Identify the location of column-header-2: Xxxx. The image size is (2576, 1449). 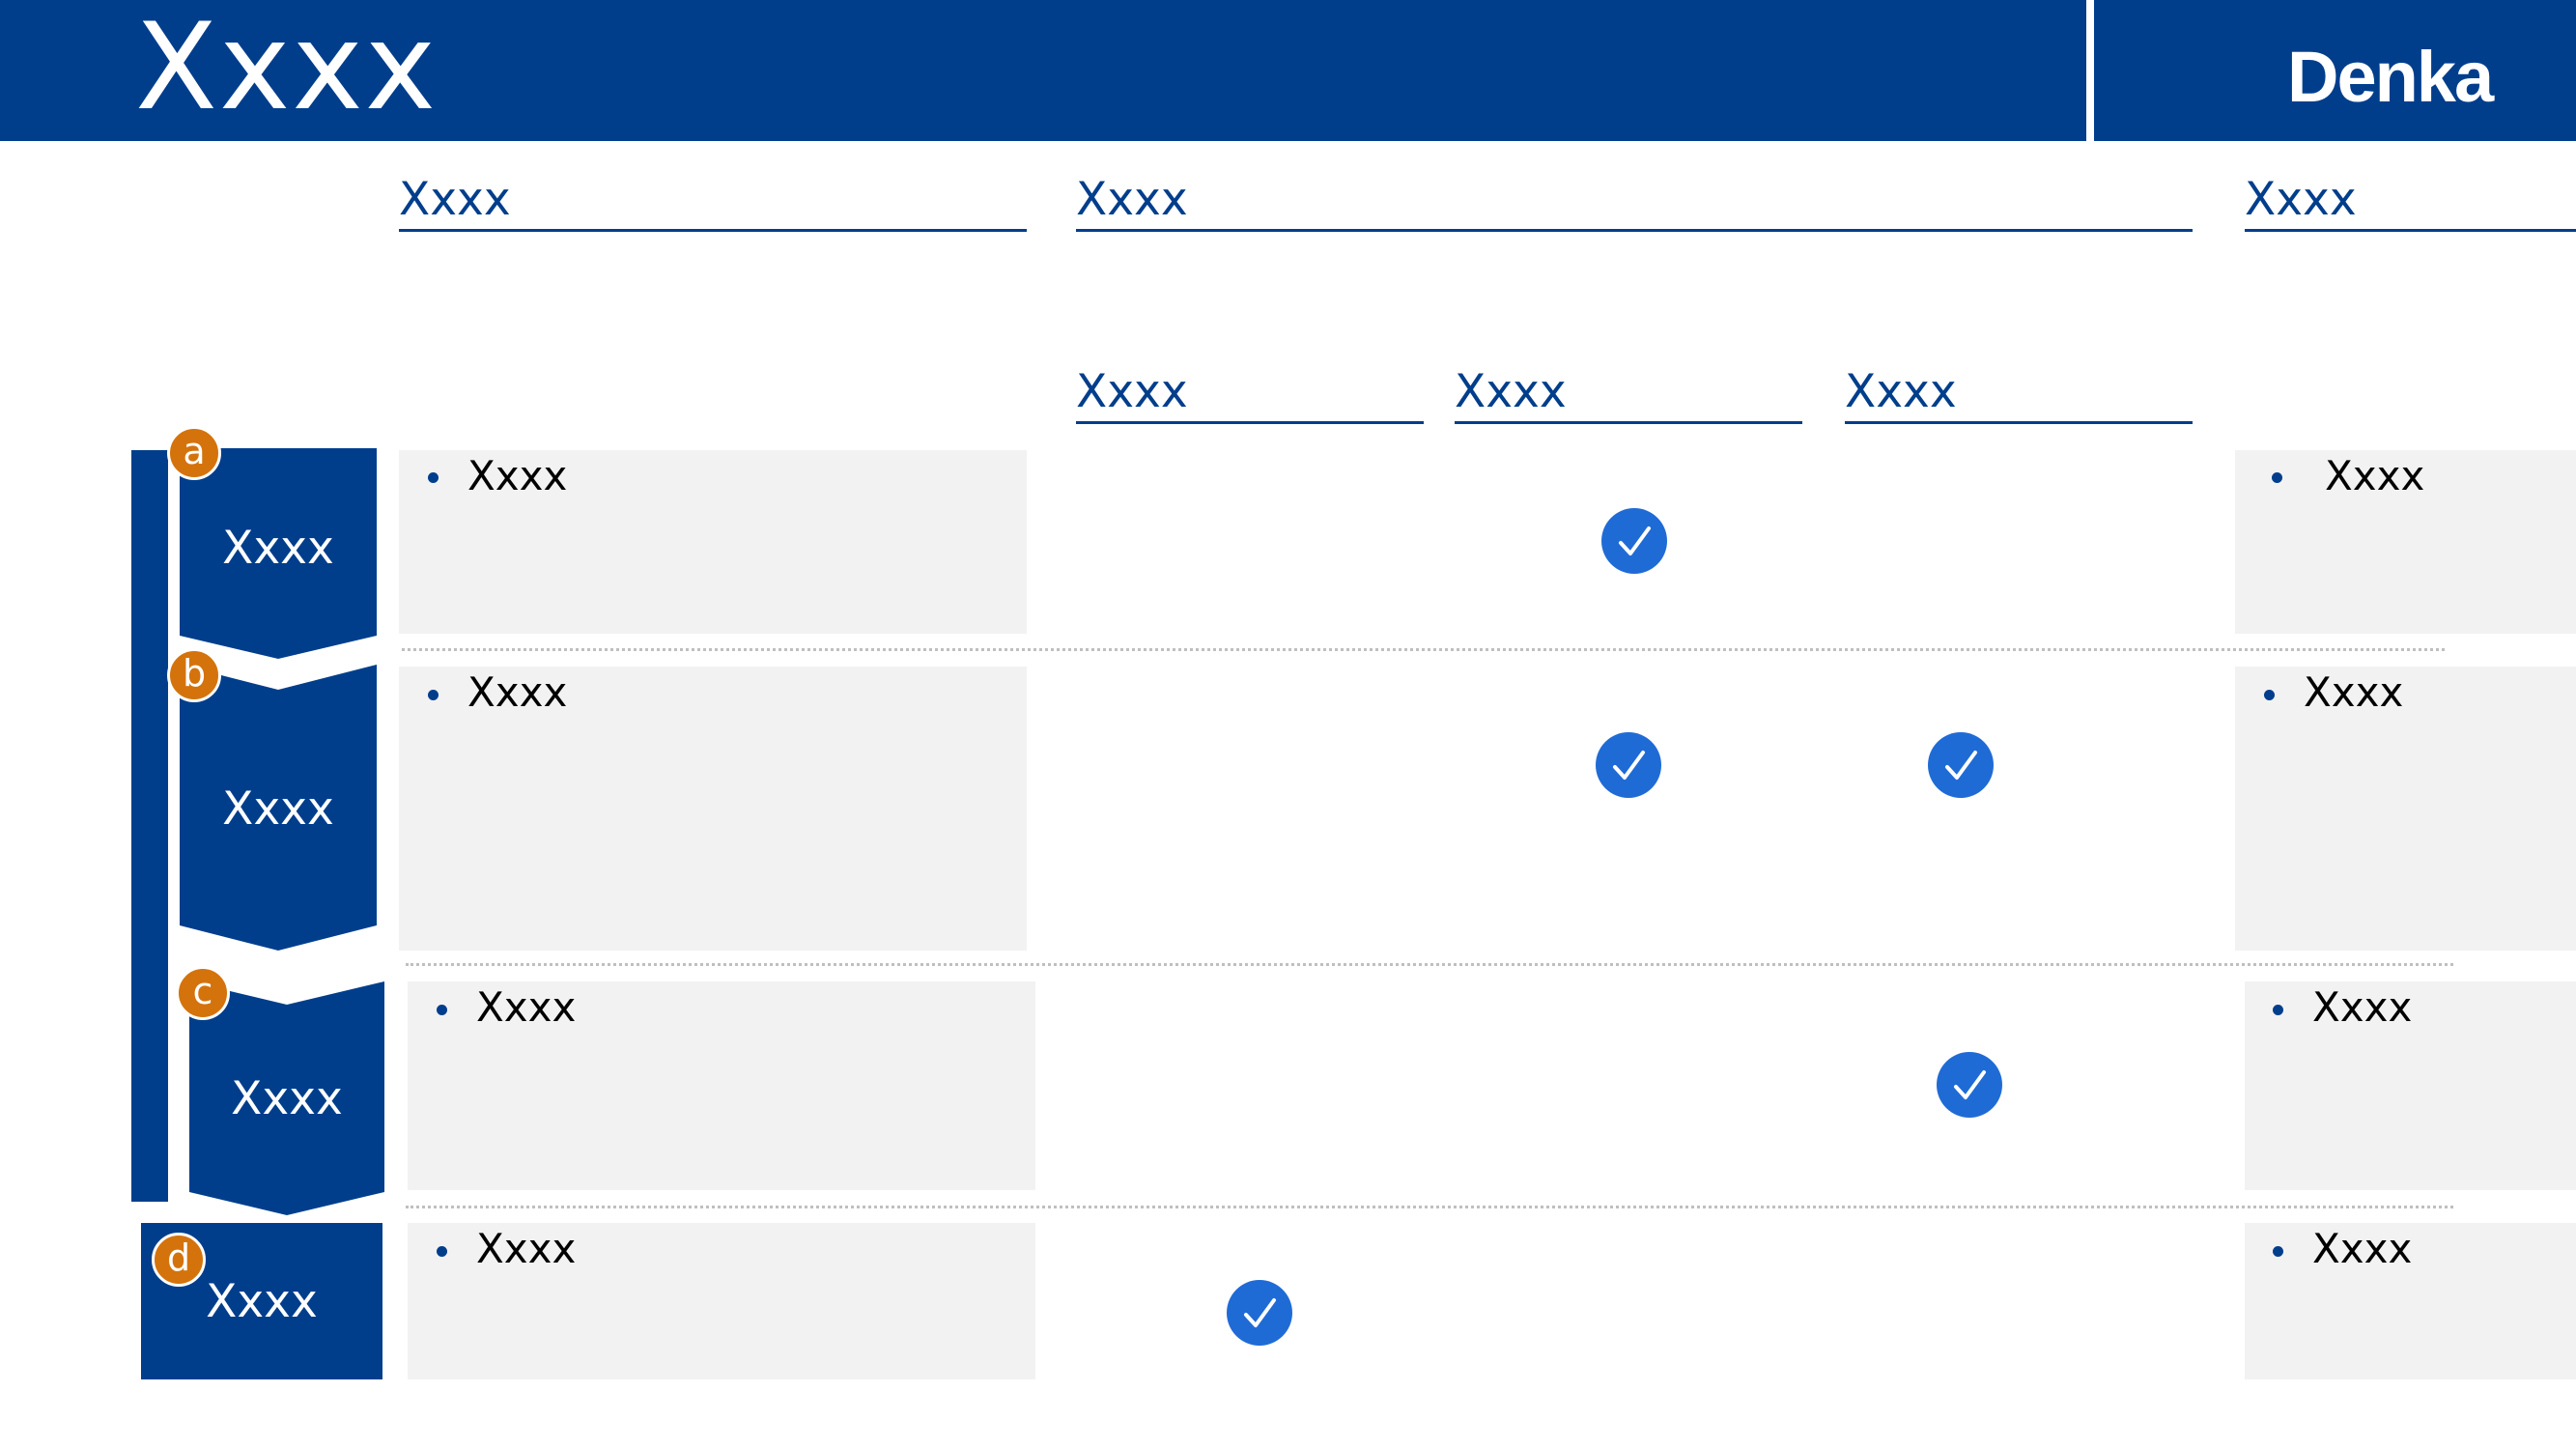
(1634, 201).